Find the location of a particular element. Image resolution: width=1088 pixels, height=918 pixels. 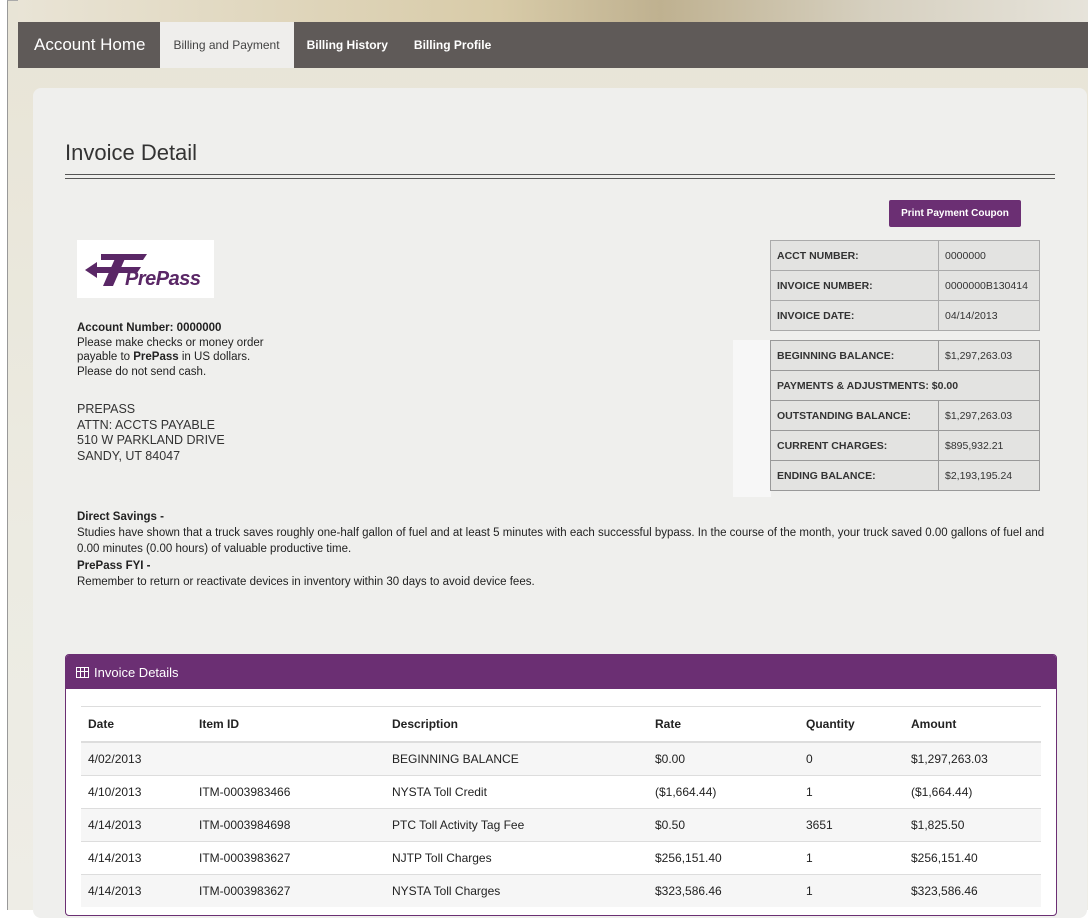

page-title: Invoice Detail is located at coordinates (131, 152).